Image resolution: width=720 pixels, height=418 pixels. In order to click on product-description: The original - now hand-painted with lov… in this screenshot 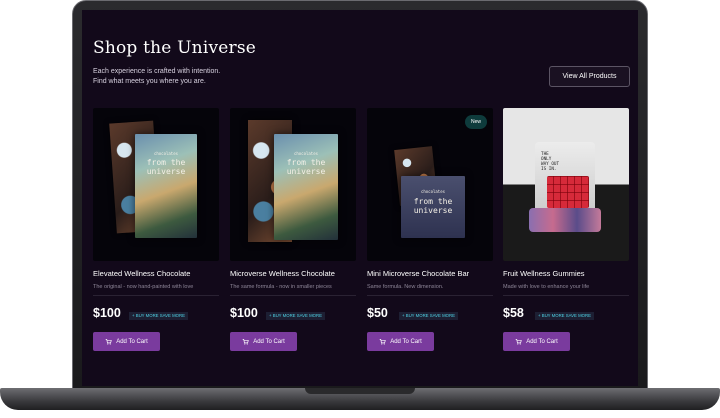, I will do `click(143, 287)`.